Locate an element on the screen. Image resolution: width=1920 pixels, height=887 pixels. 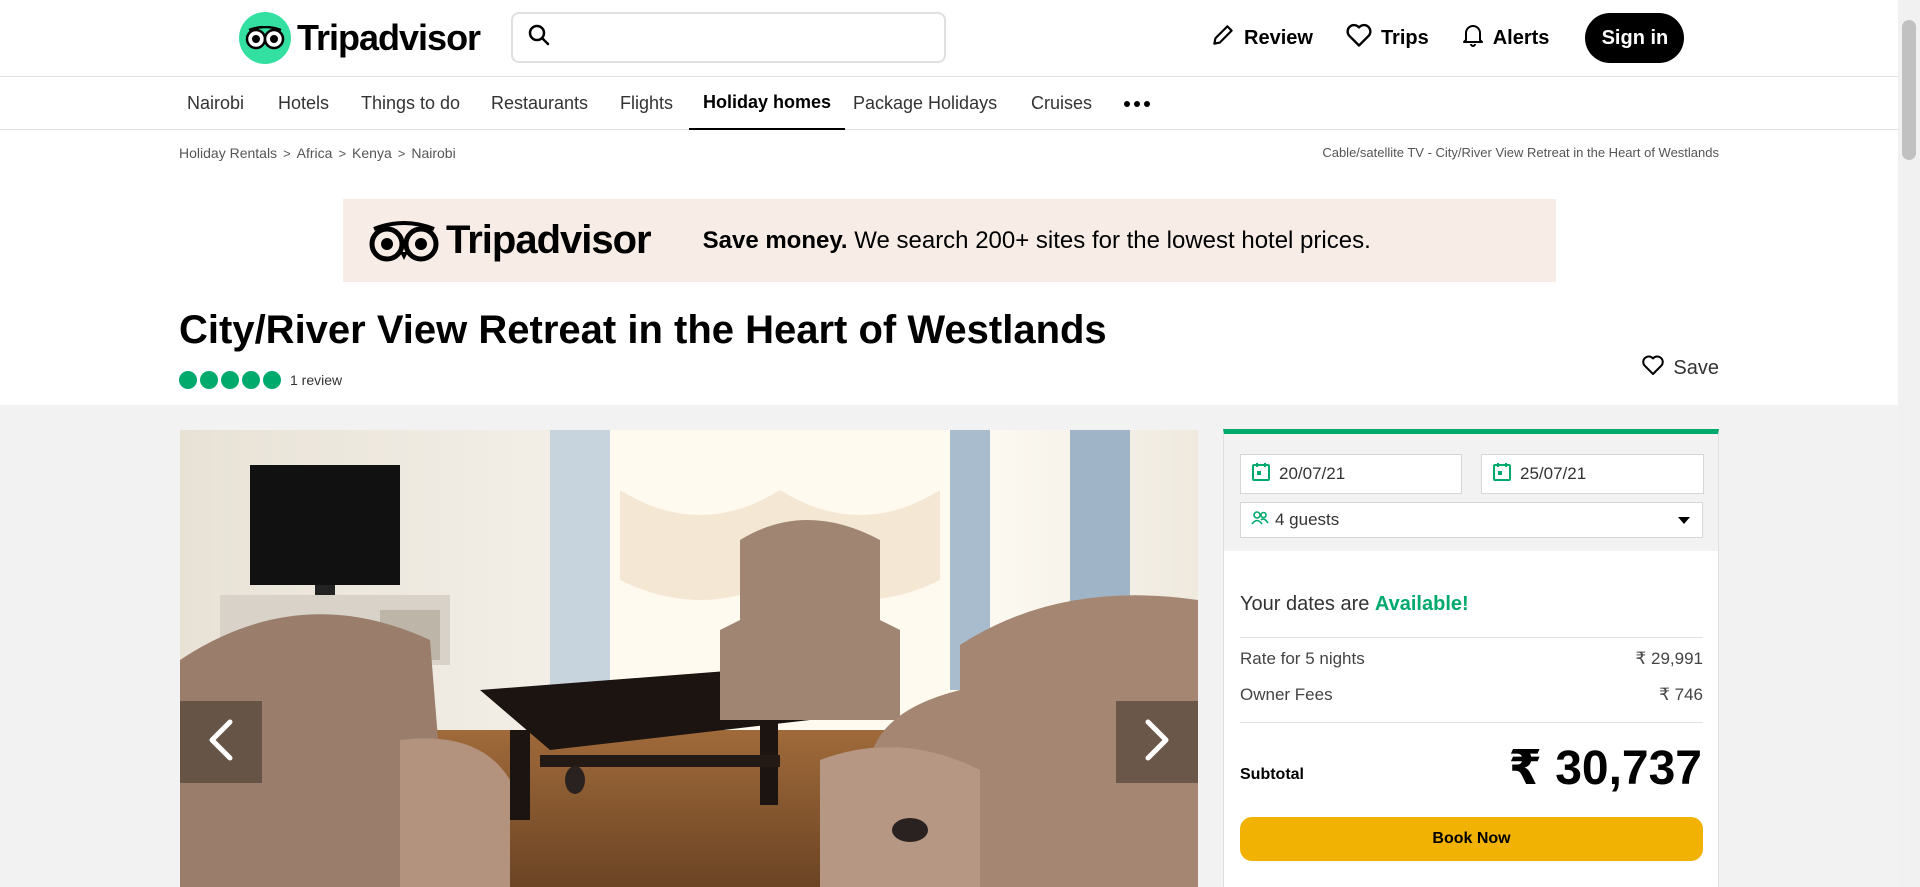
tab-things-to-do: Things to do is located at coordinates (410, 103).